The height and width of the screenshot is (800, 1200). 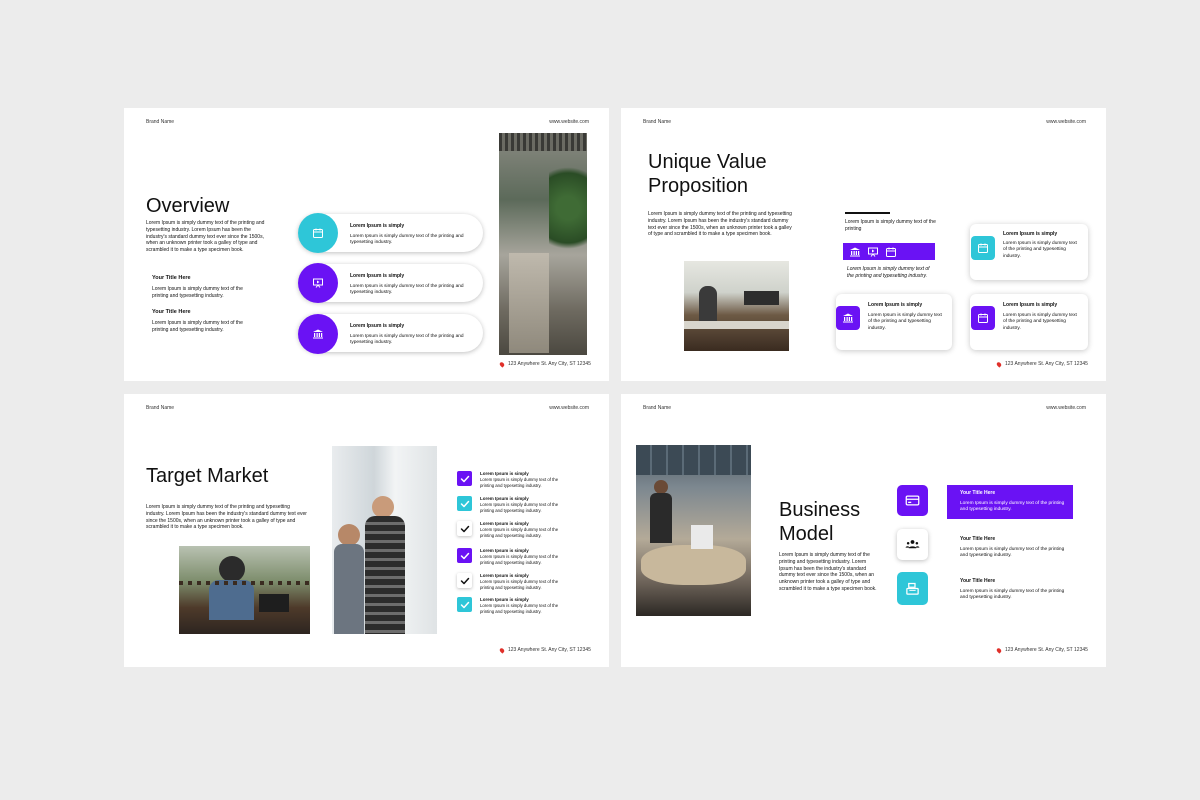 I want to click on title-line: Unique Value, so click(x=707, y=162).